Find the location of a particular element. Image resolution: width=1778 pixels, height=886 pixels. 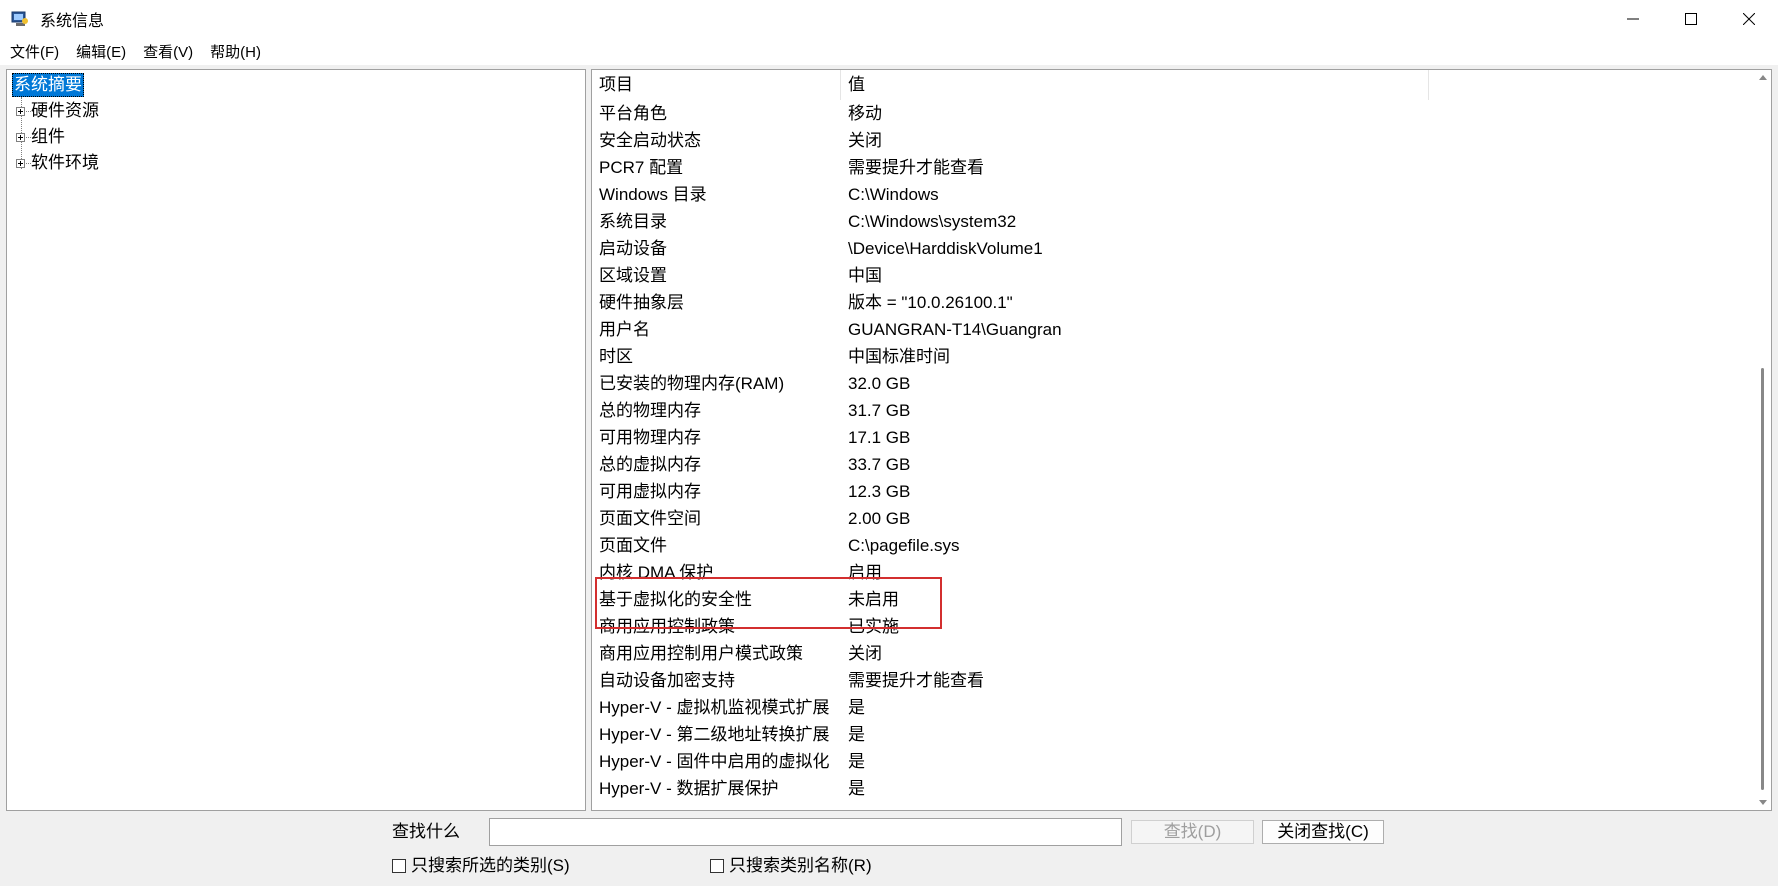

table-row: PCR7 配置 需要提升才能查看 is located at coordinates (1172, 167).